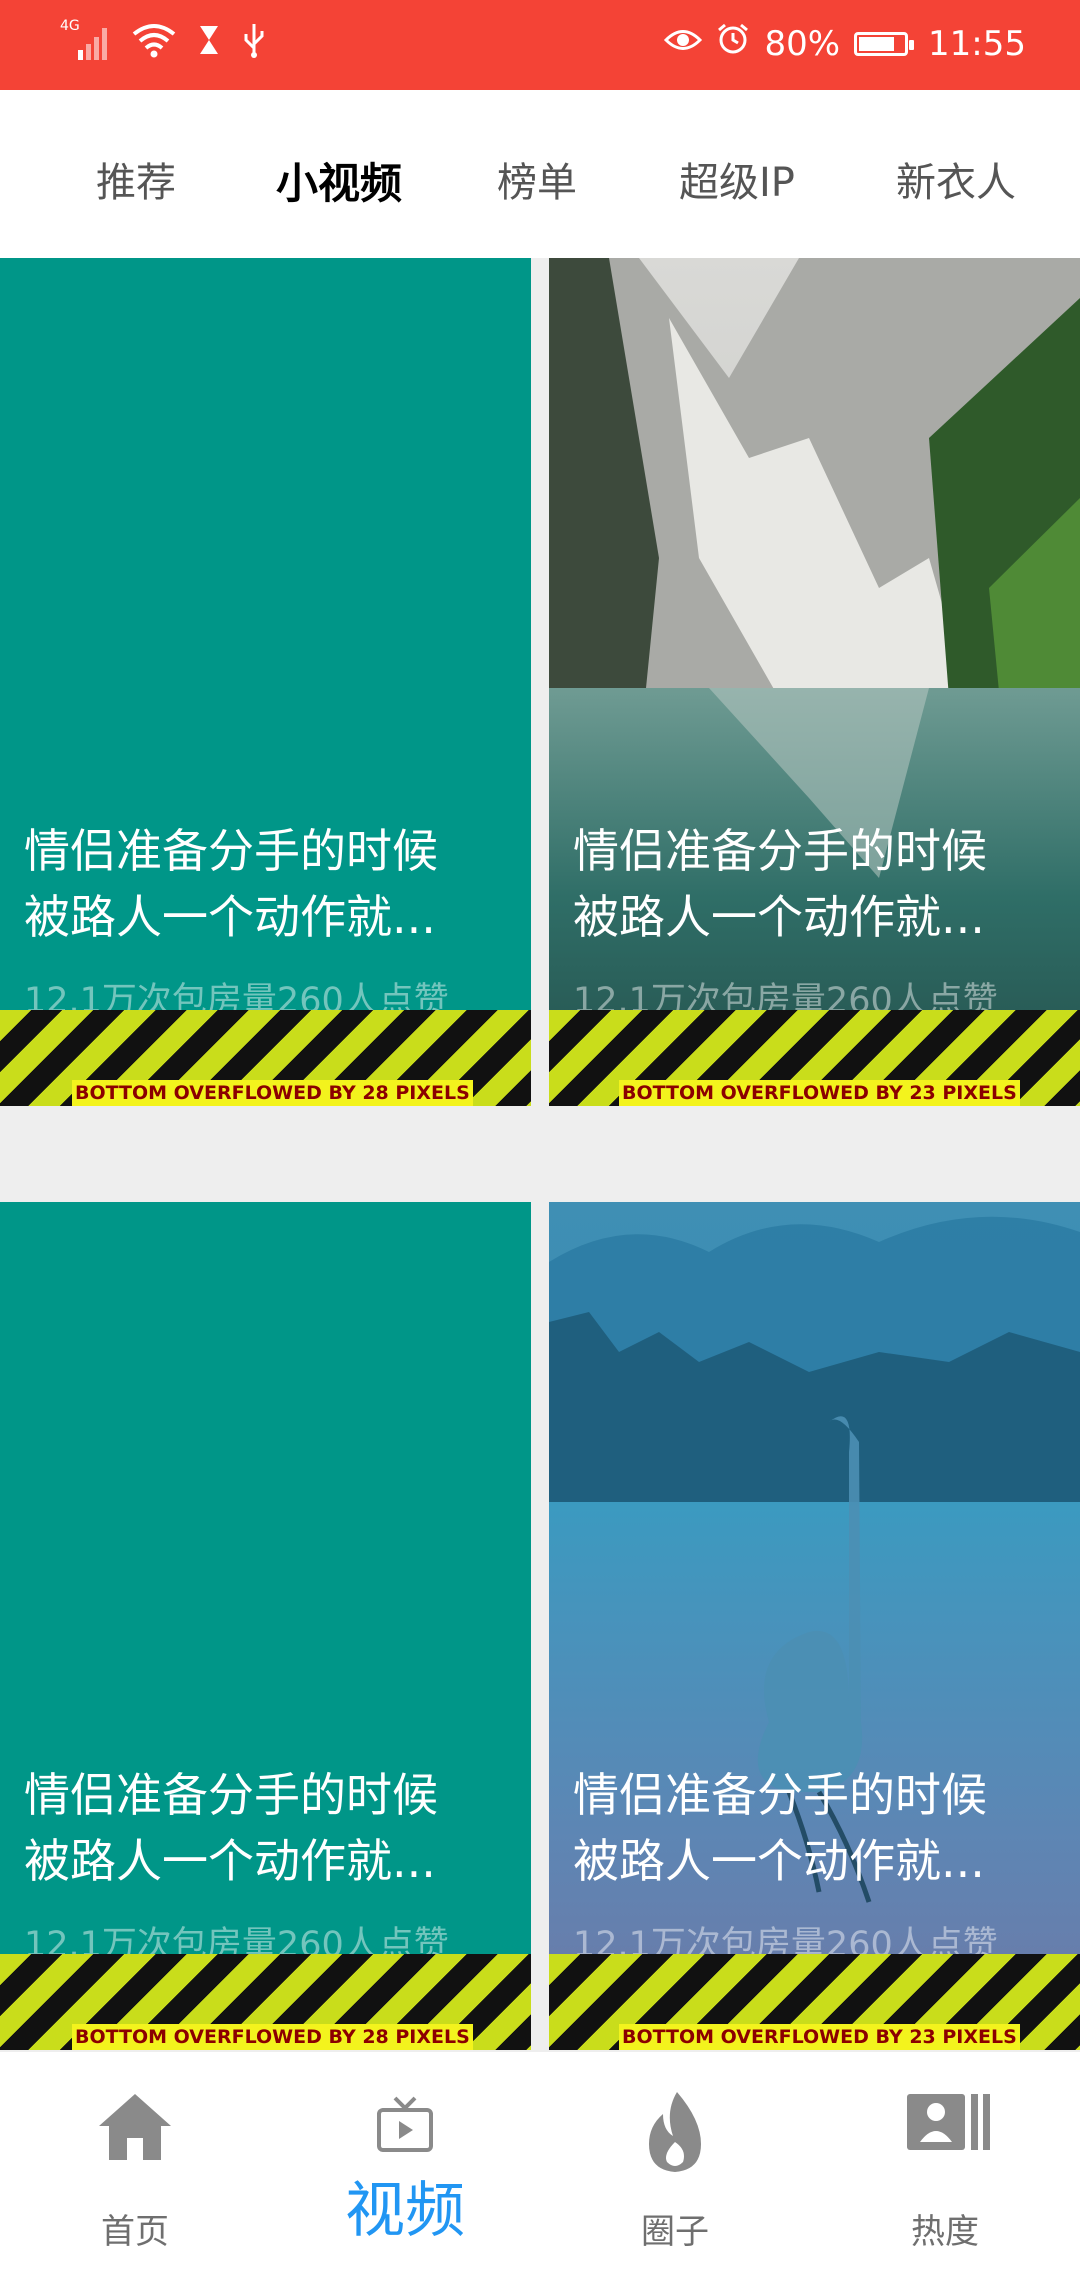  I want to click on wifi-icon, so click(154, 42).